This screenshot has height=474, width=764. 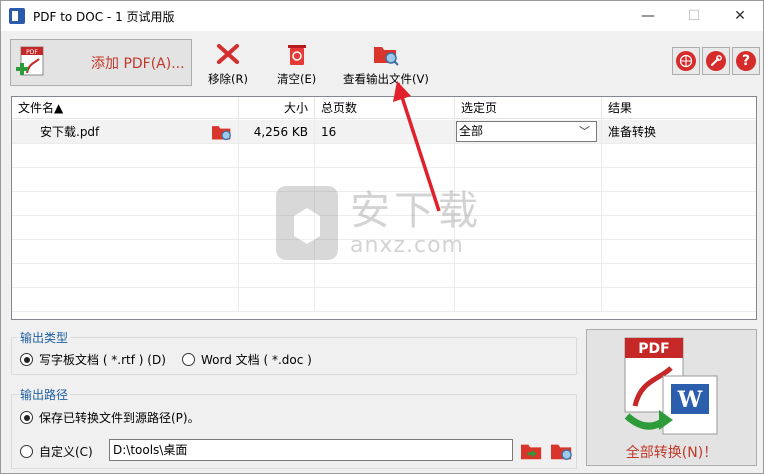 I want to click on open-path-button, so click(x=562, y=451).